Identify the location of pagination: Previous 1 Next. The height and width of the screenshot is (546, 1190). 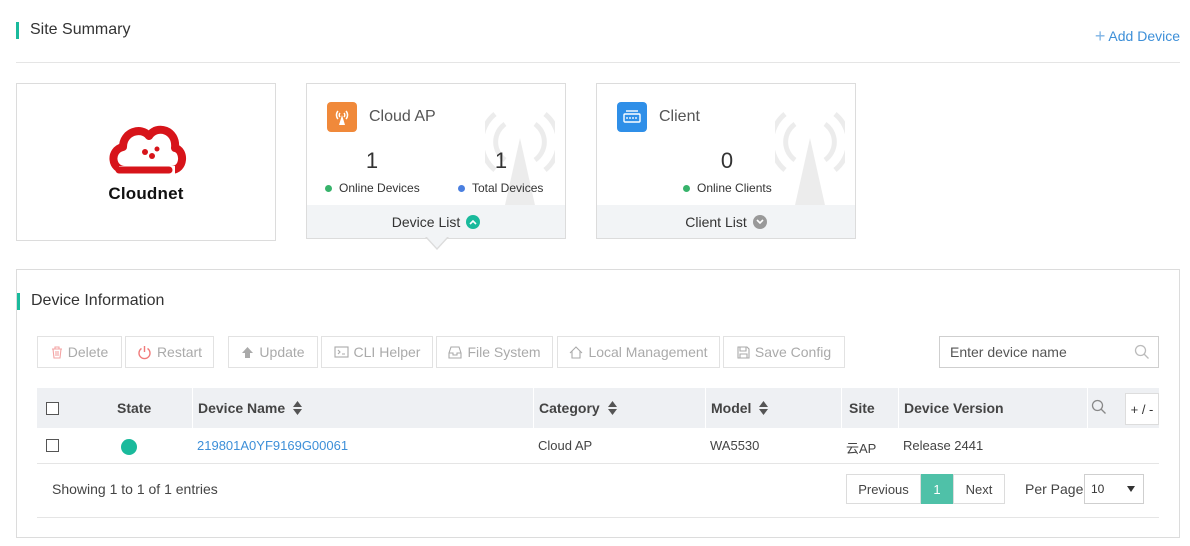
(925, 489).